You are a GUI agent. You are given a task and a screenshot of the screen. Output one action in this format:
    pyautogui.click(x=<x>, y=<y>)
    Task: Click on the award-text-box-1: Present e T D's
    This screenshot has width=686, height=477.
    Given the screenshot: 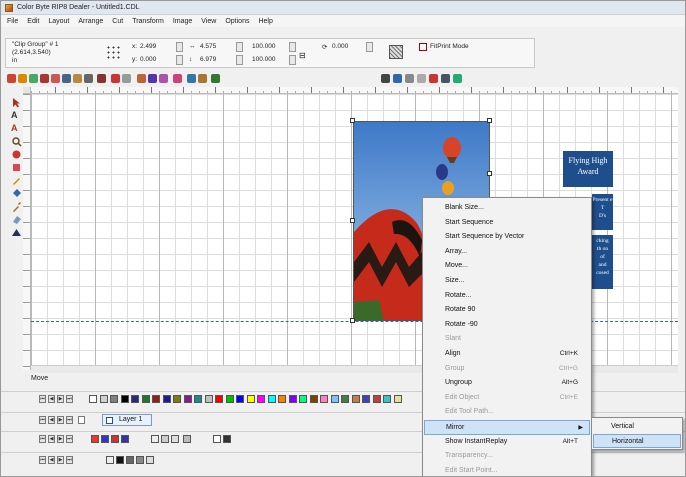 What is the action you would take?
    pyautogui.click(x=602, y=212)
    